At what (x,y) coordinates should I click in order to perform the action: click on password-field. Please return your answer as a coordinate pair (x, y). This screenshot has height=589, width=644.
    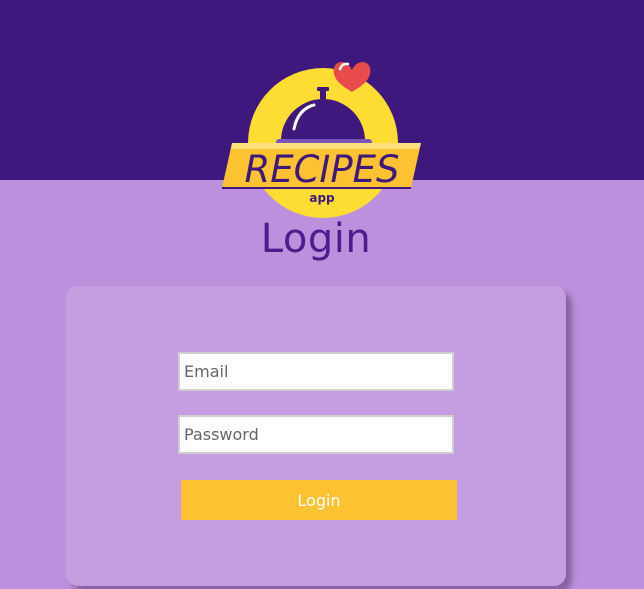
    Looking at the image, I should click on (316, 434).